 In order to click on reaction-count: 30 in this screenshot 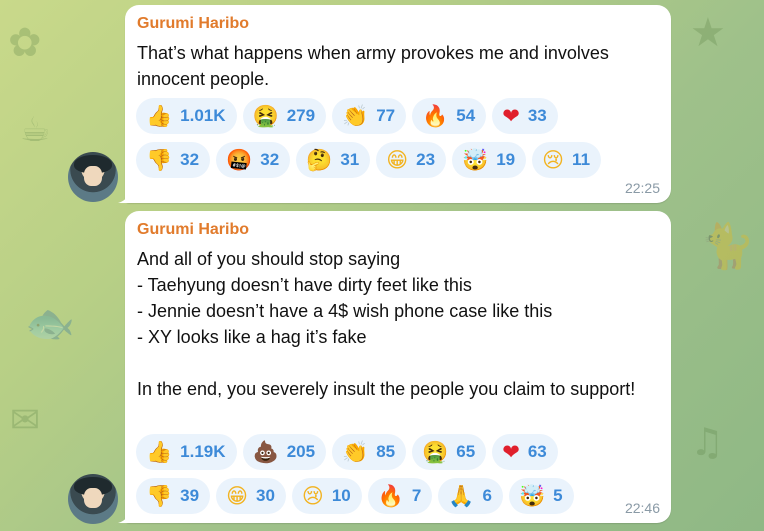, I will do `click(265, 495)`.